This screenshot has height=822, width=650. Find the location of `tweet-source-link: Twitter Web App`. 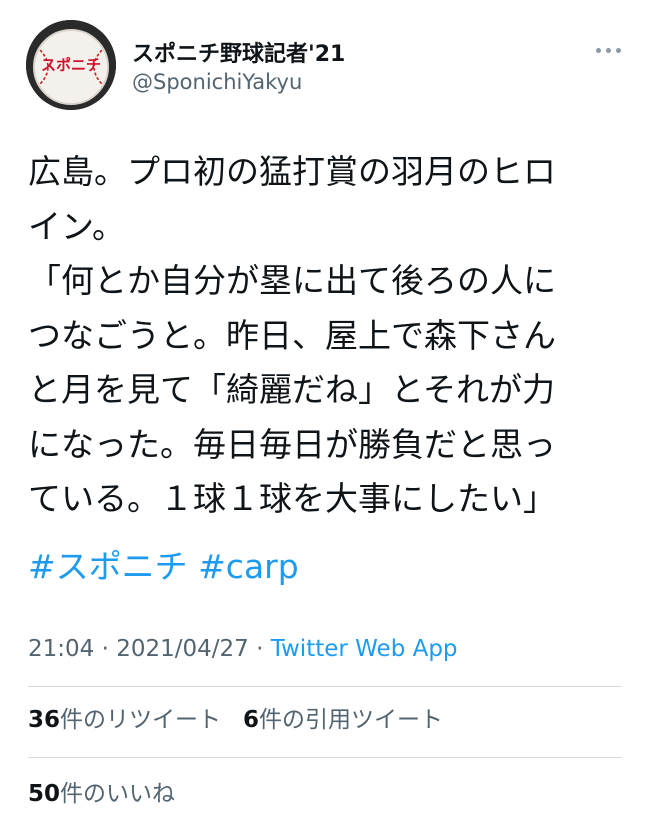

tweet-source-link: Twitter Web App is located at coordinates (364, 649).